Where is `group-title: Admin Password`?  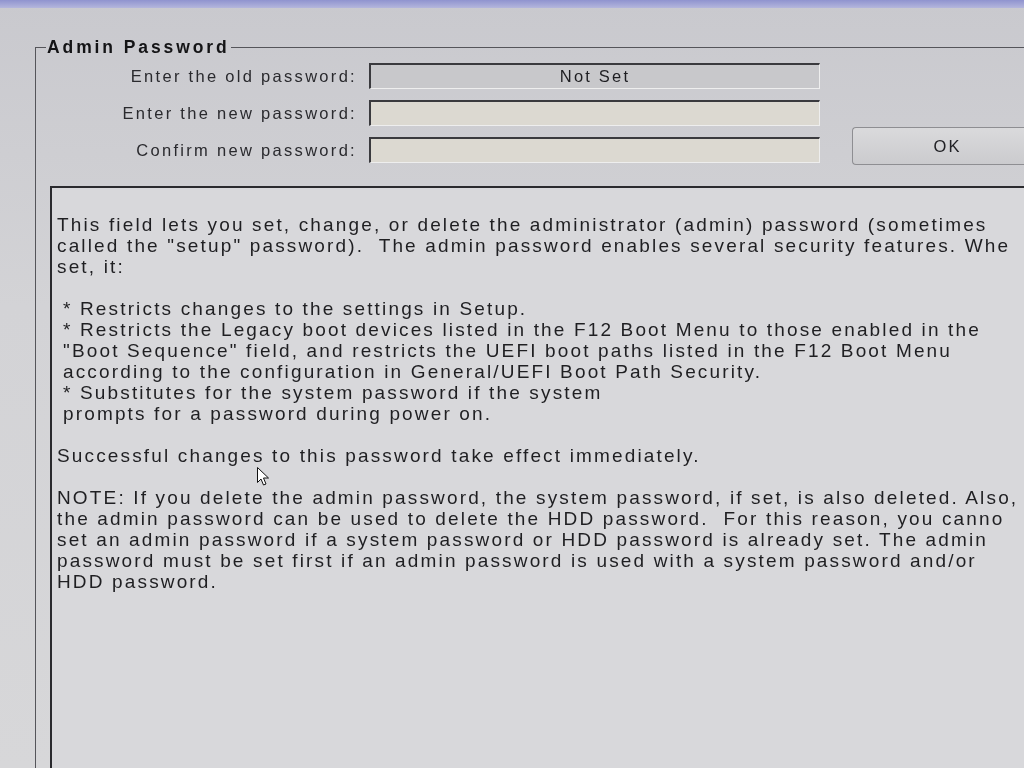 group-title: Admin Password is located at coordinates (138, 47).